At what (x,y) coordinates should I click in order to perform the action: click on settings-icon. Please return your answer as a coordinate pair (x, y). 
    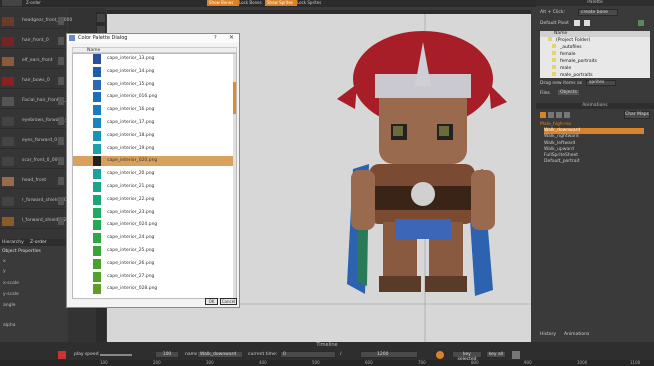
    Looking at the image, I should click on (516, 355).